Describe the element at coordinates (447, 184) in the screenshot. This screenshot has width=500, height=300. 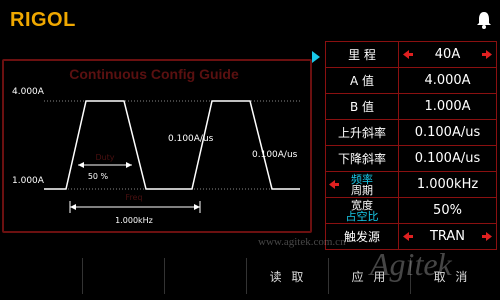
I see `param-value: 1.000kHz` at that location.